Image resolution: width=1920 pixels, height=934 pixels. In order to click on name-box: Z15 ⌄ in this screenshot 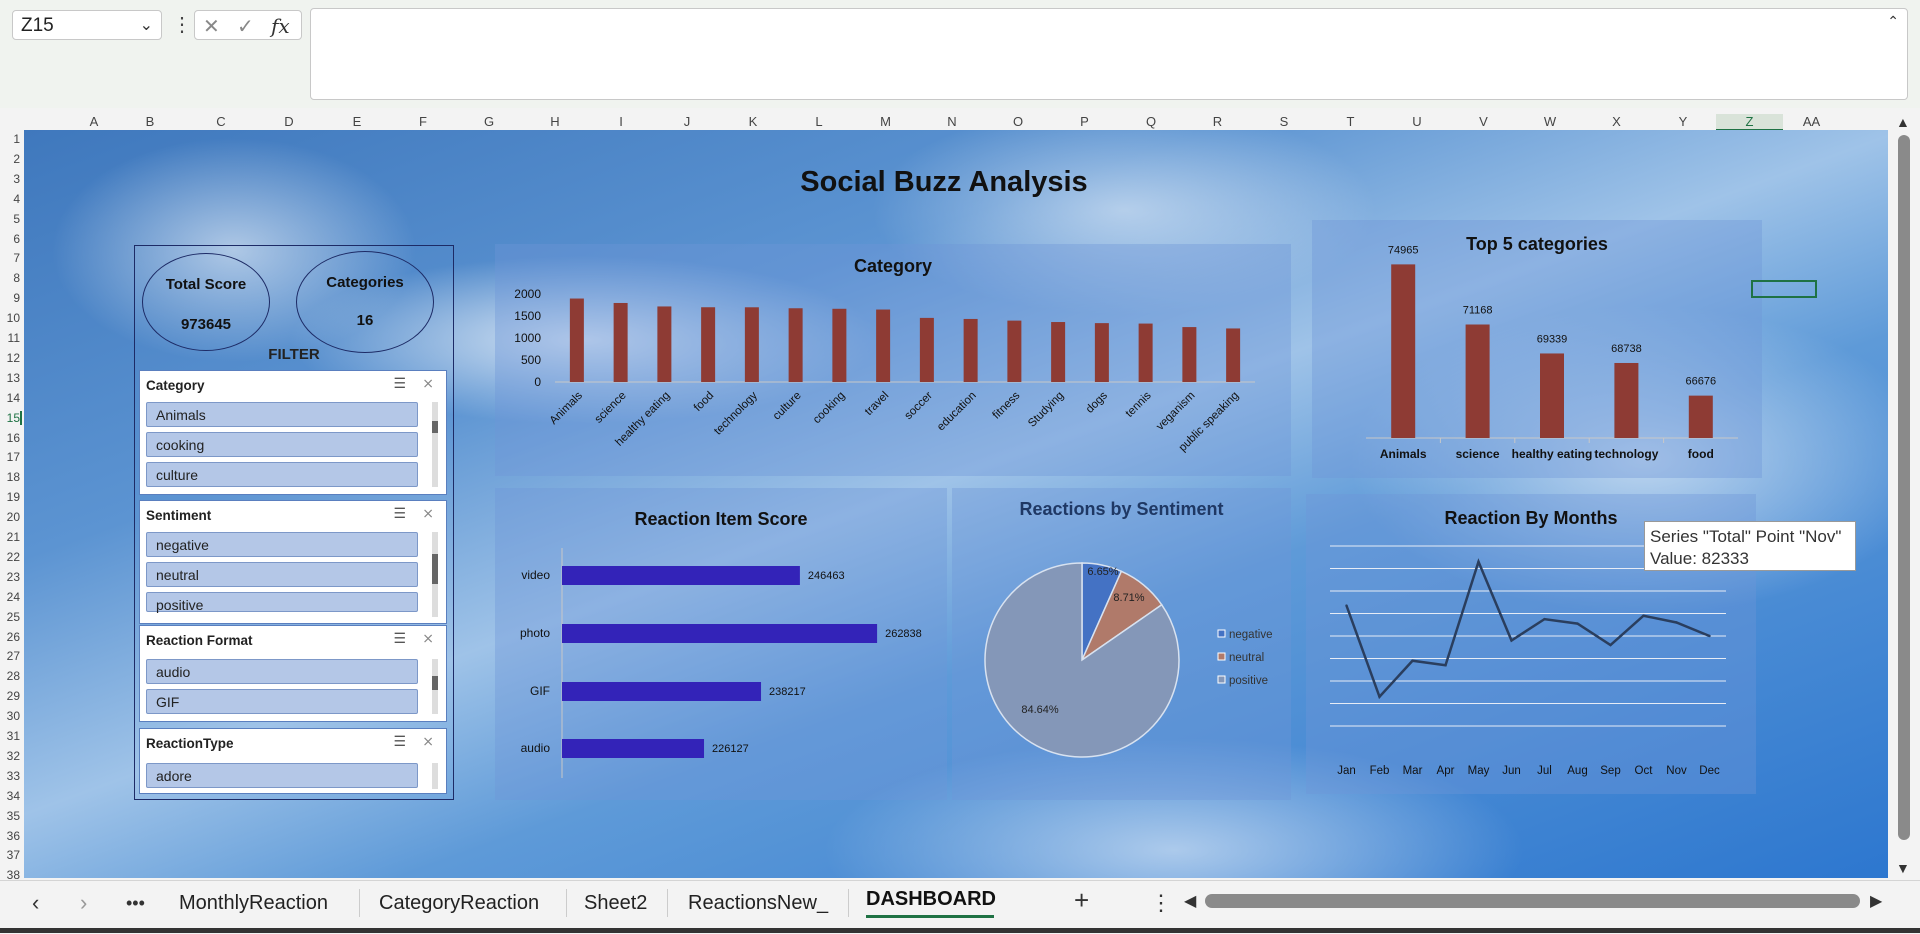, I will do `click(87, 25)`.